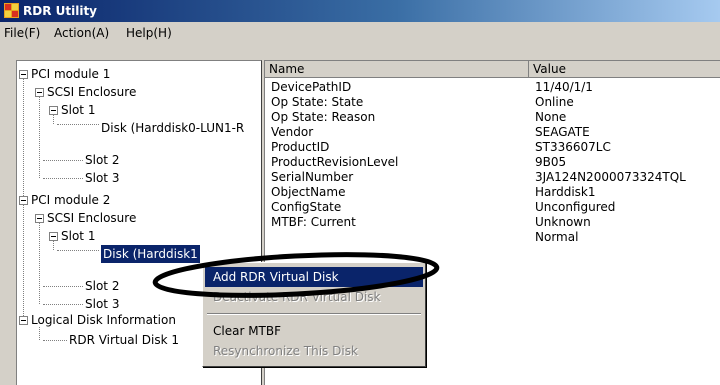 This screenshot has width=720, height=385. Describe the element at coordinates (564, 87) in the screenshot. I see `list-cell-value: 11/40/1/1` at that location.